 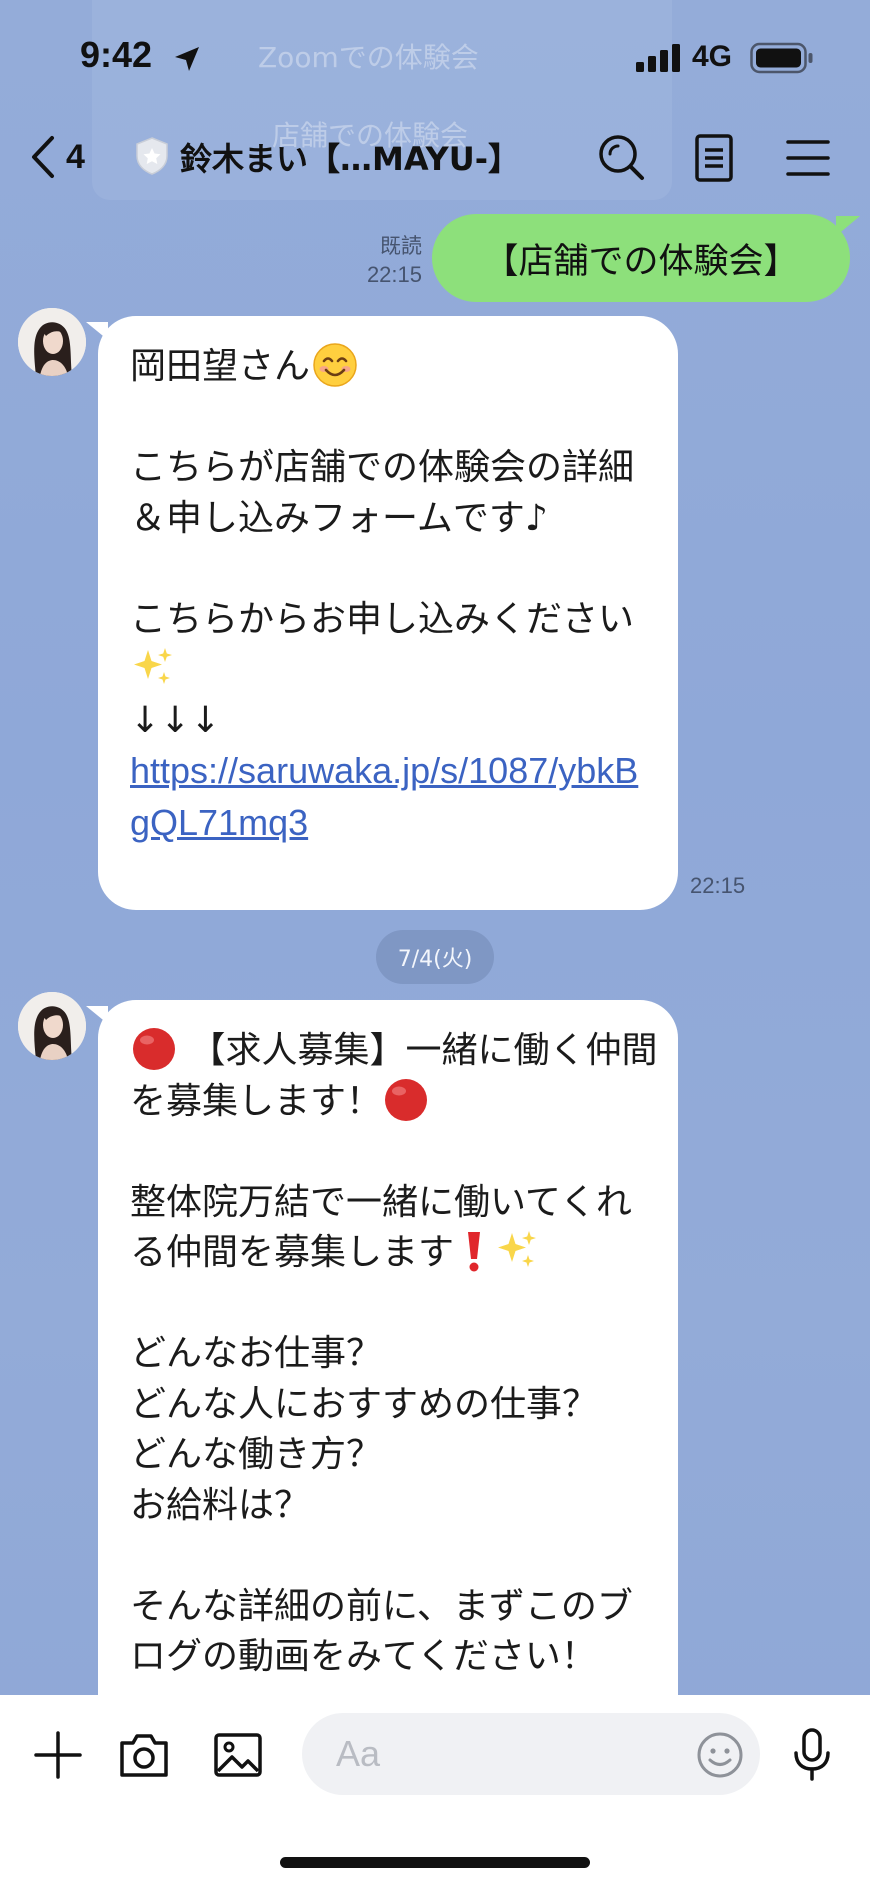 I want to click on location-arrow-icon, so click(x=187, y=59).